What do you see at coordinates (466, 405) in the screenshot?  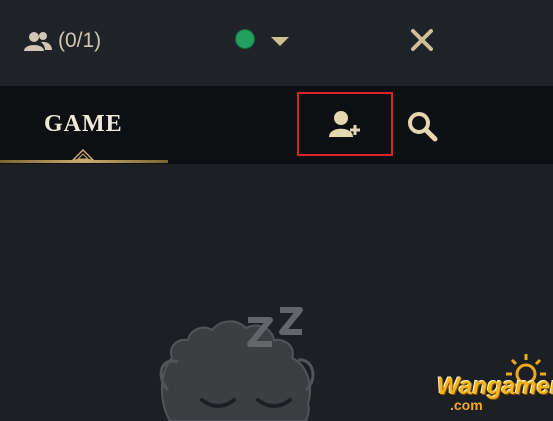 I see `watermark-domain: .com` at bounding box center [466, 405].